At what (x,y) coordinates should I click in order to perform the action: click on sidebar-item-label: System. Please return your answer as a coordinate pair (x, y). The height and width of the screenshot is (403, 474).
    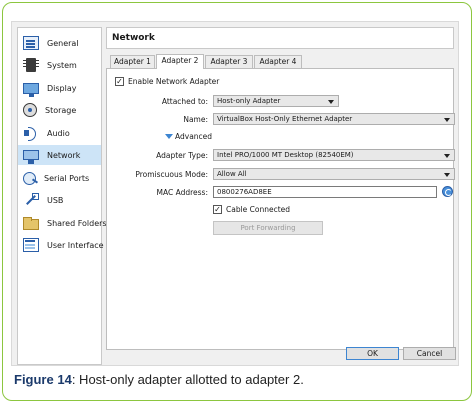
    Looking at the image, I should click on (62, 65).